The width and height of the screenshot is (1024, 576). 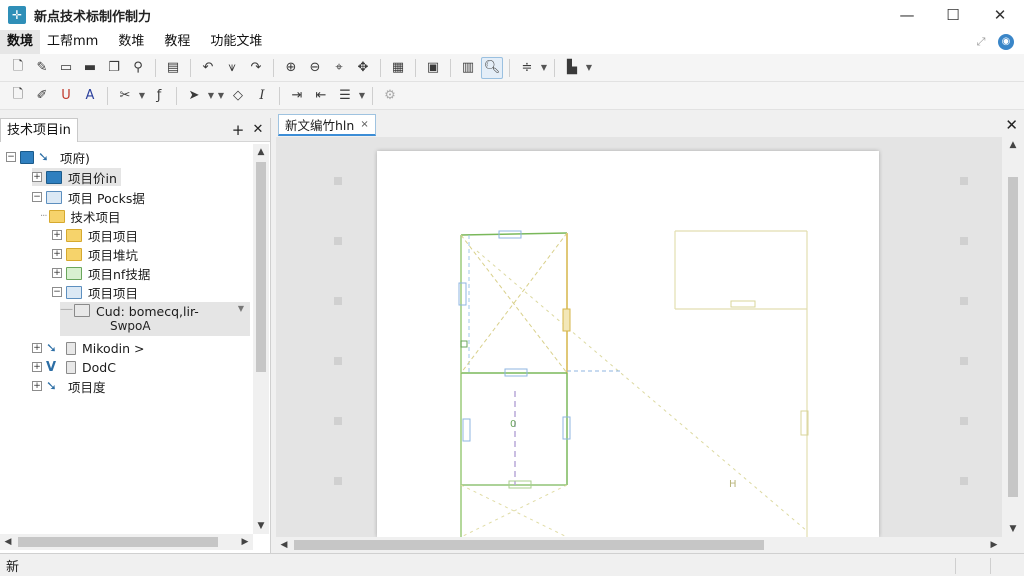 I want to click on zoom-out-icon: ⊖, so click(x=315, y=68).